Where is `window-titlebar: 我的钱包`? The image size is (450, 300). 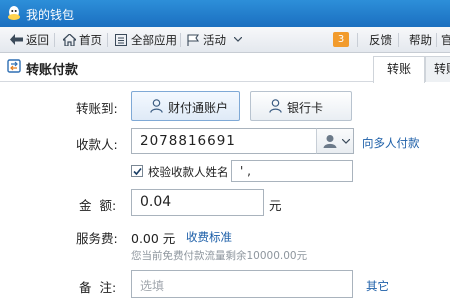 window-titlebar: 我的钱包 is located at coordinates (225, 13).